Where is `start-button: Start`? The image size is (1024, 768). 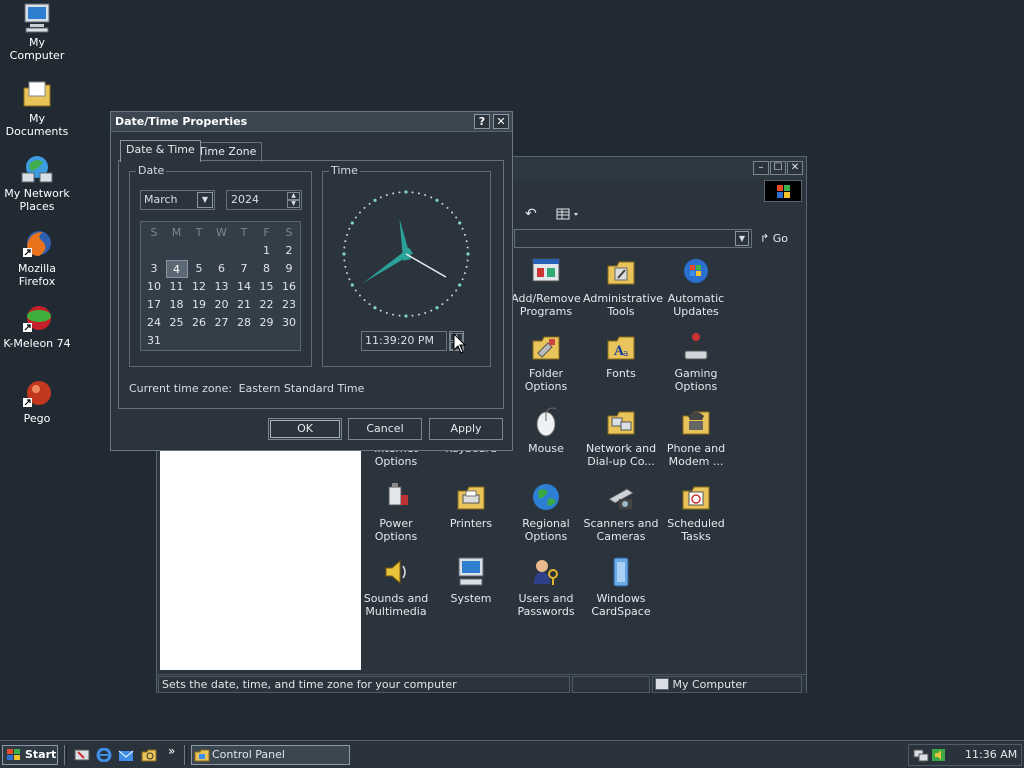 start-button: Start is located at coordinates (30, 755).